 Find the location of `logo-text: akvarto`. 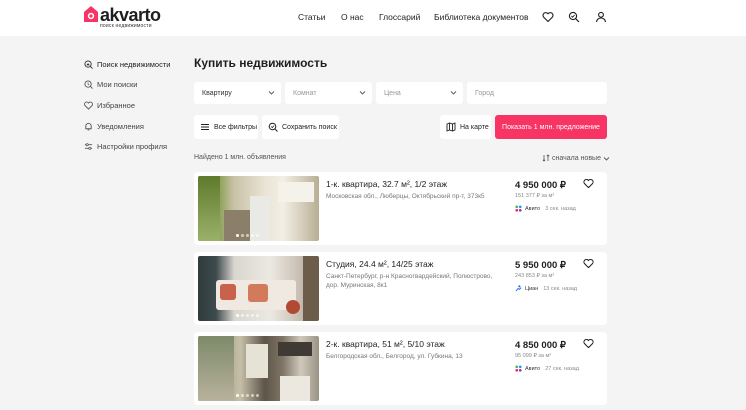

logo-text: akvarto is located at coordinates (130, 15).